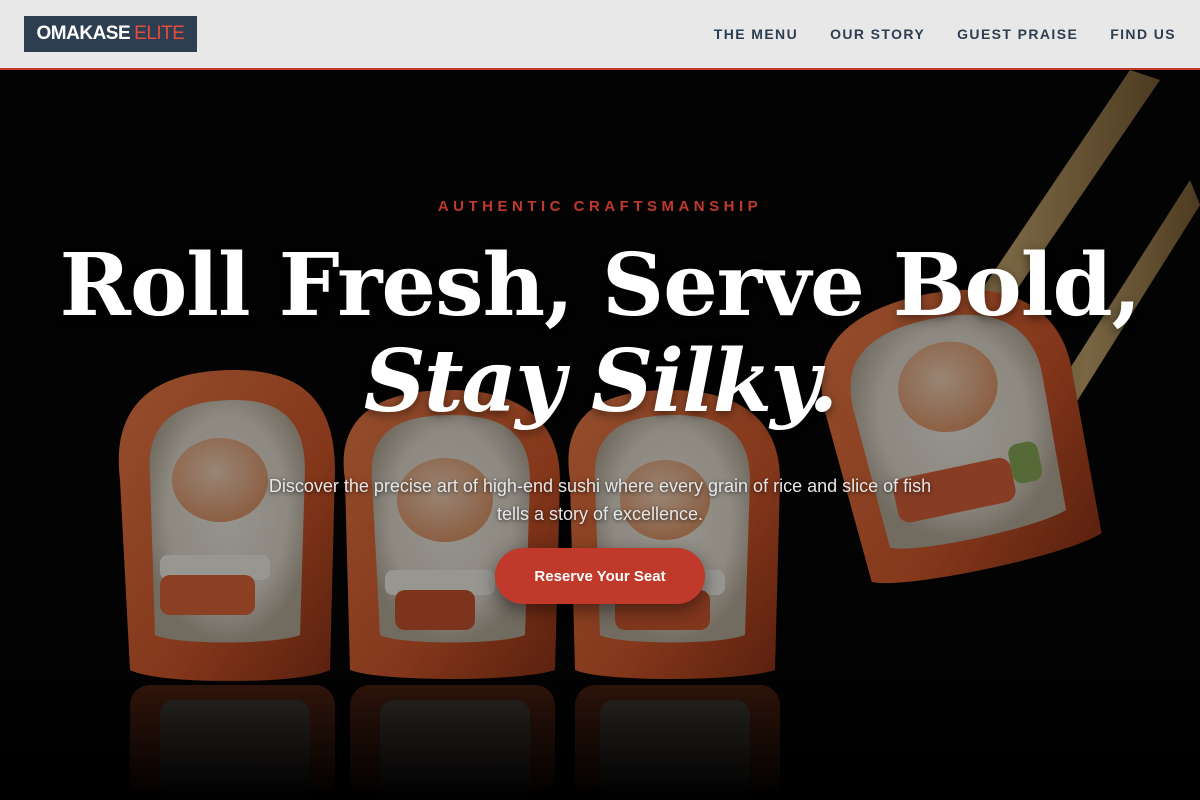 The image size is (1200, 800). Describe the element at coordinates (600, 576) in the screenshot. I see `reserve-seat-button: Reserve Your Seat` at that location.